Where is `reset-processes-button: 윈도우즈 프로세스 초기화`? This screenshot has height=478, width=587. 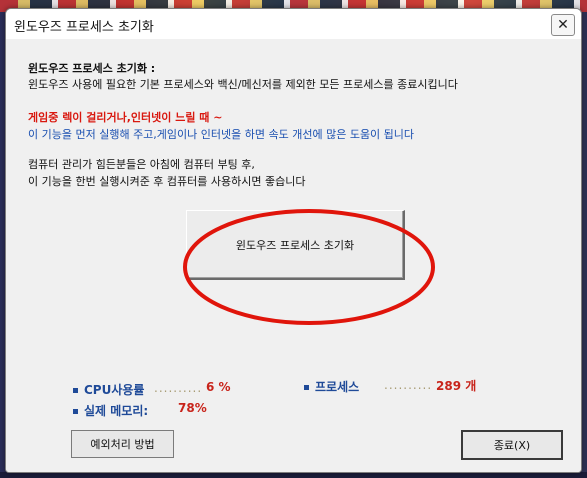 reset-processes-button: 윈도우즈 프로세스 초기화 is located at coordinates (295, 245).